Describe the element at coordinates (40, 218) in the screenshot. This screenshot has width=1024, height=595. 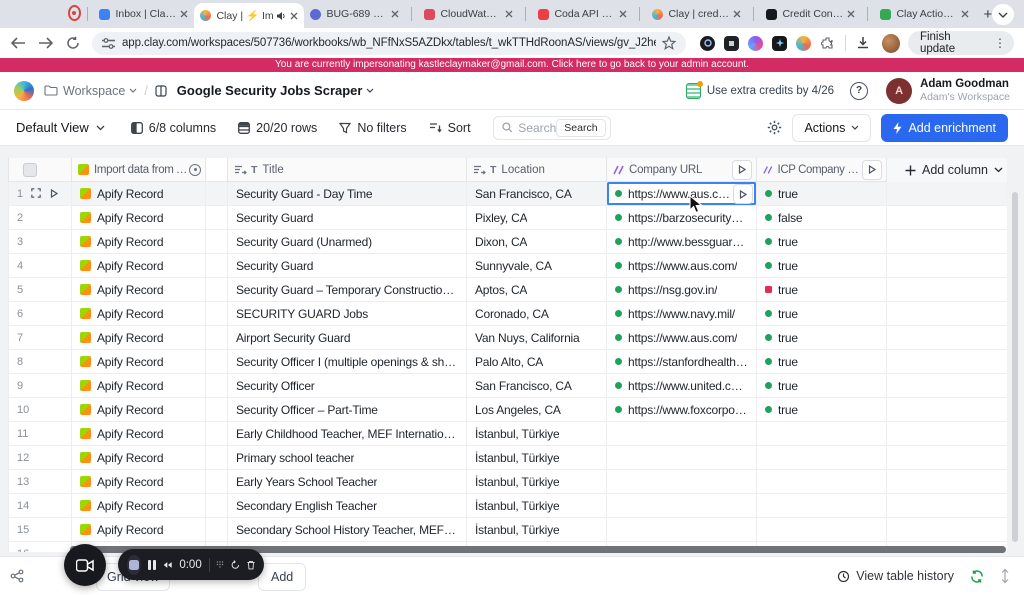
I see `row-number-cell: 2` at that location.